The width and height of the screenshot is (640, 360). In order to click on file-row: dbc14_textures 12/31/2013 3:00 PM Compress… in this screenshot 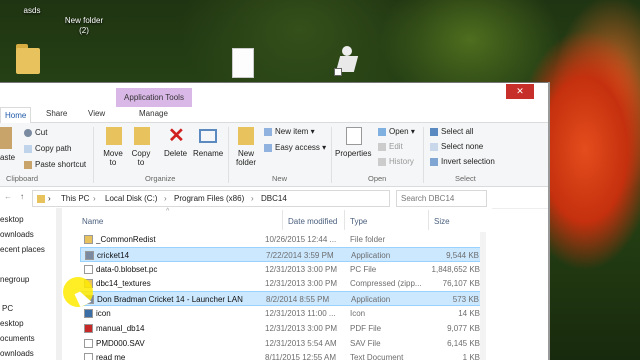, I will do `click(282, 283)`.